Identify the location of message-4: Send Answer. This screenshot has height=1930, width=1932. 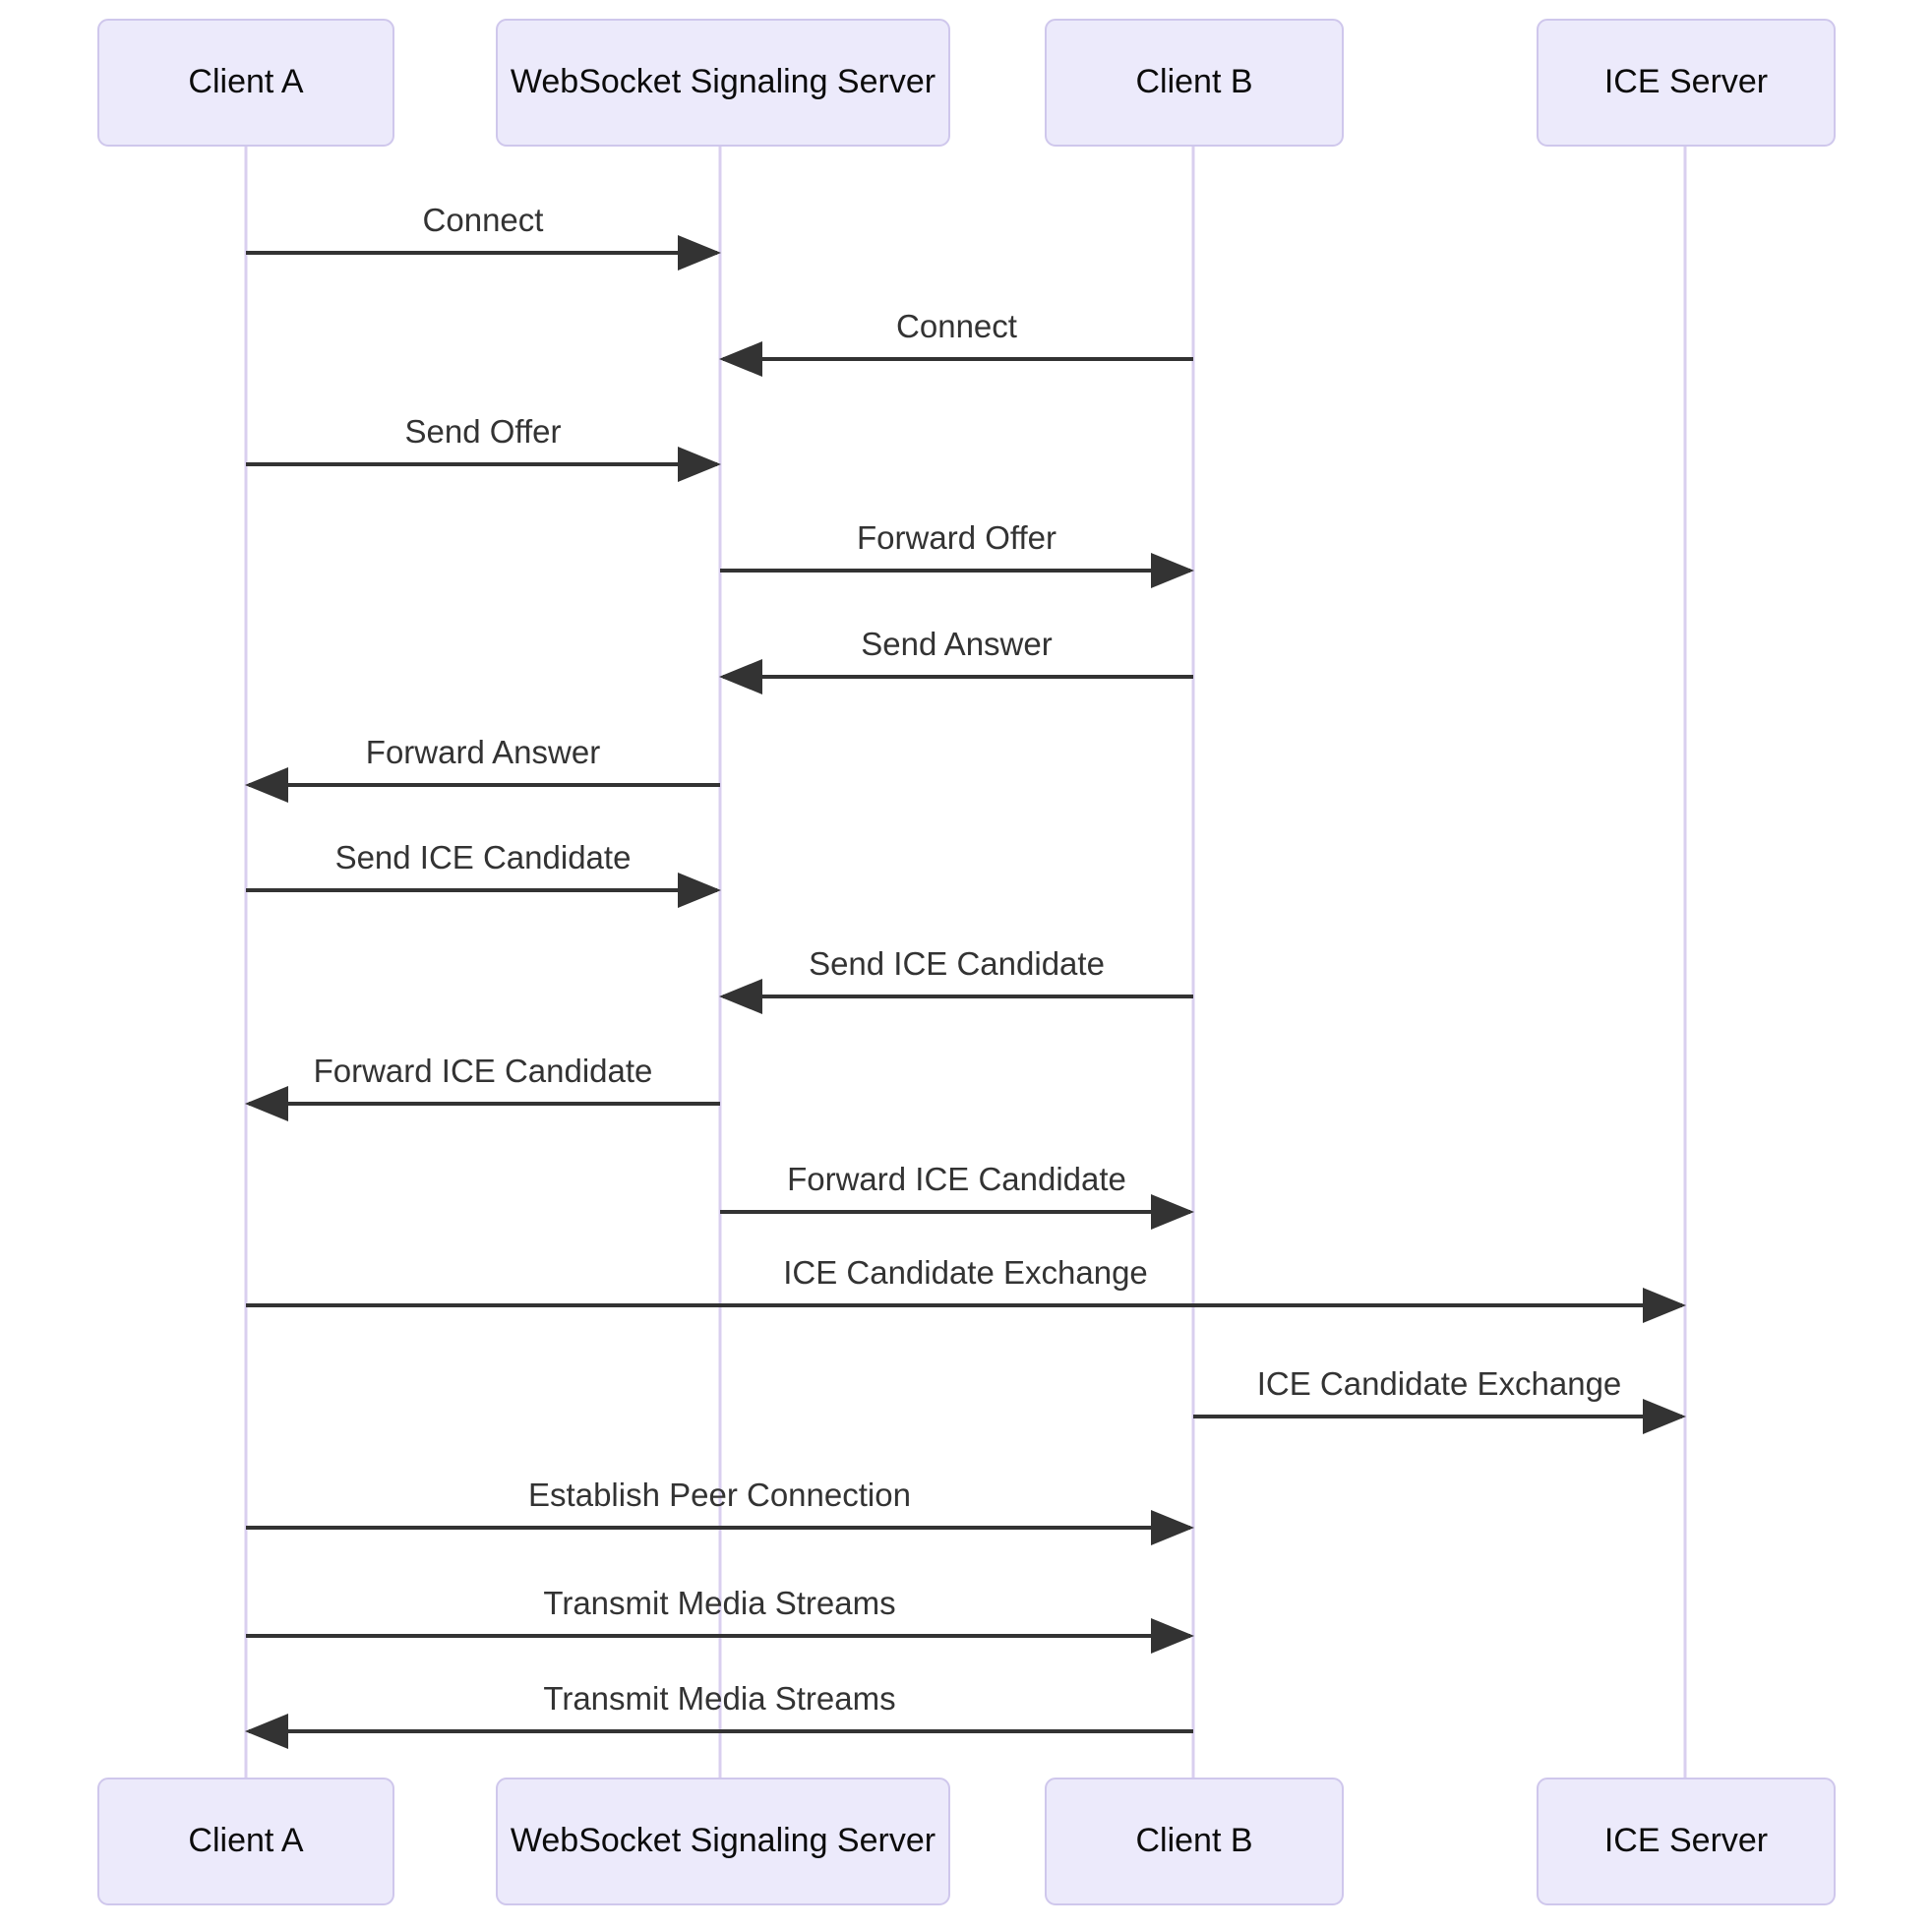
(956, 660).